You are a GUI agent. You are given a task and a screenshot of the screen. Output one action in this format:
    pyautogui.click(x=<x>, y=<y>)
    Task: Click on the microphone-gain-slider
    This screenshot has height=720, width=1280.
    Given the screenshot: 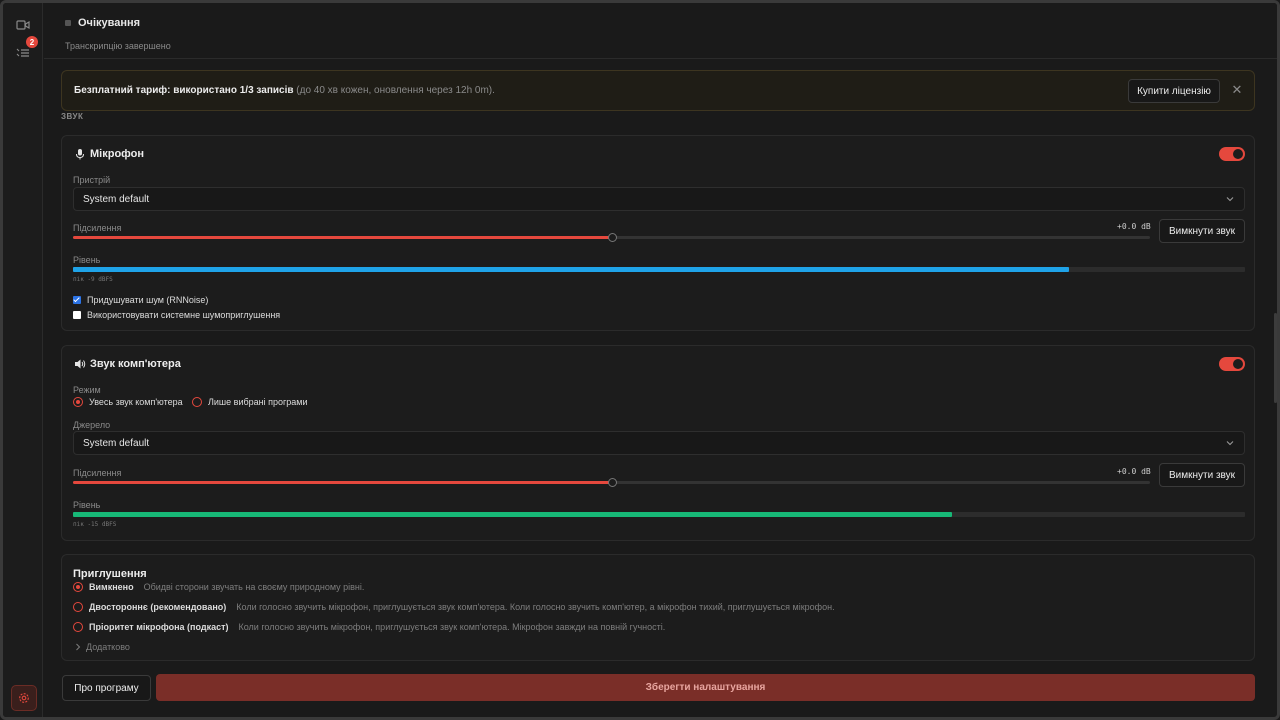 What is the action you would take?
    pyautogui.click(x=611, y=237)
    